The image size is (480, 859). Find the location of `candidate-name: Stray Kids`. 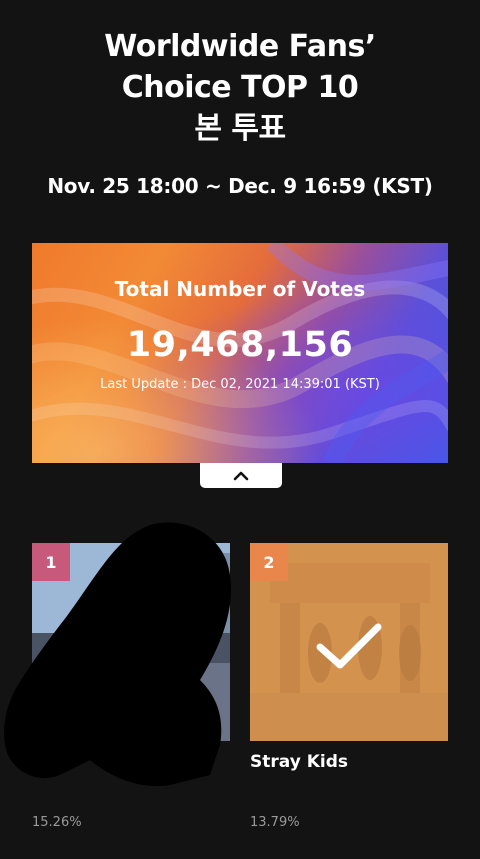

candidate-name: Stray Kids is located at coordinates (299, 762).